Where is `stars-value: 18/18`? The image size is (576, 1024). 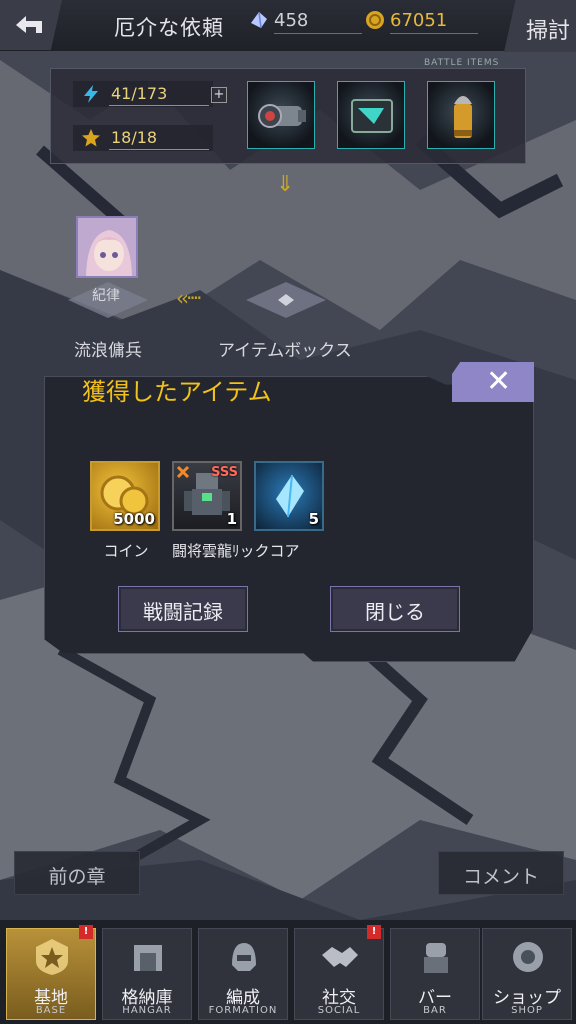
stars-value: 18/18 is located at coordinates (134, 137).